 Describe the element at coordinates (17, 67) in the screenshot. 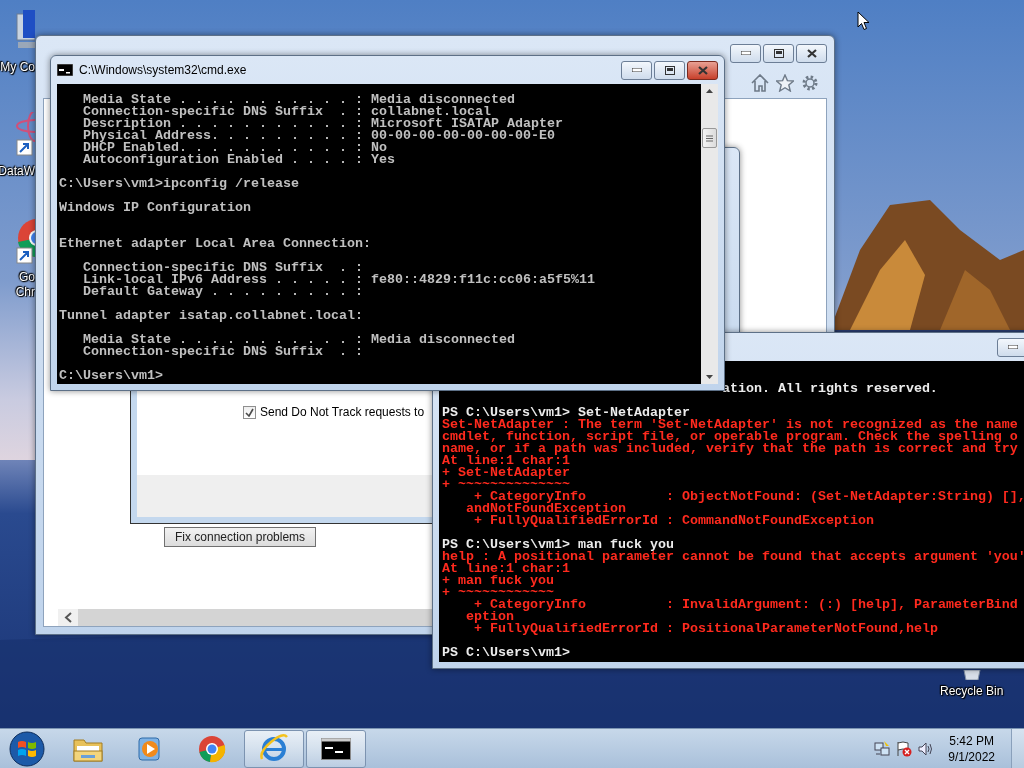

I see `icon-label: My Co` at that location.